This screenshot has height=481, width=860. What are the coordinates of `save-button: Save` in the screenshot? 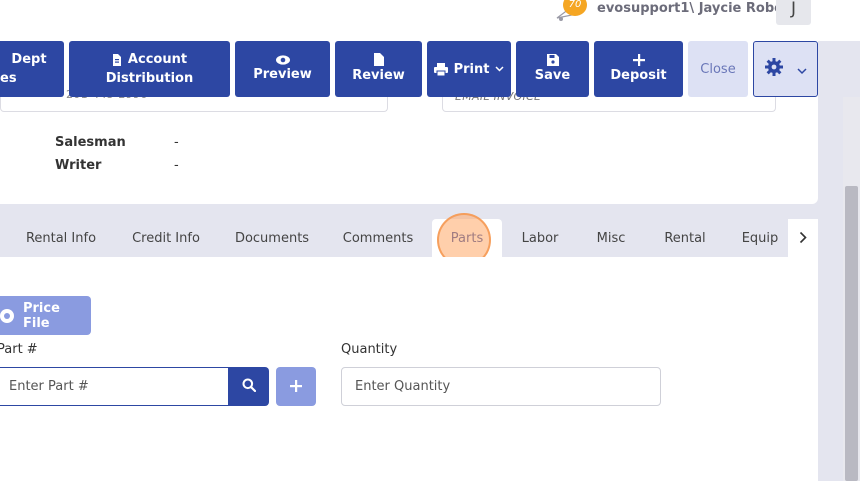 It's located at (552, 69).